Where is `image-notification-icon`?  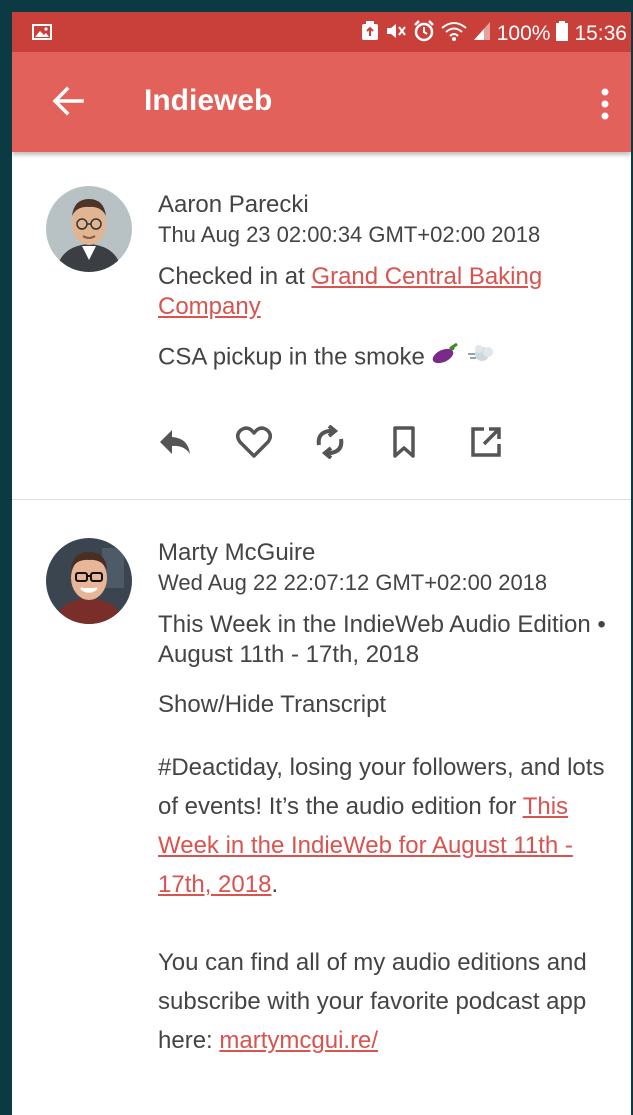
image-notification-icon is located at coordinates (42, 34).